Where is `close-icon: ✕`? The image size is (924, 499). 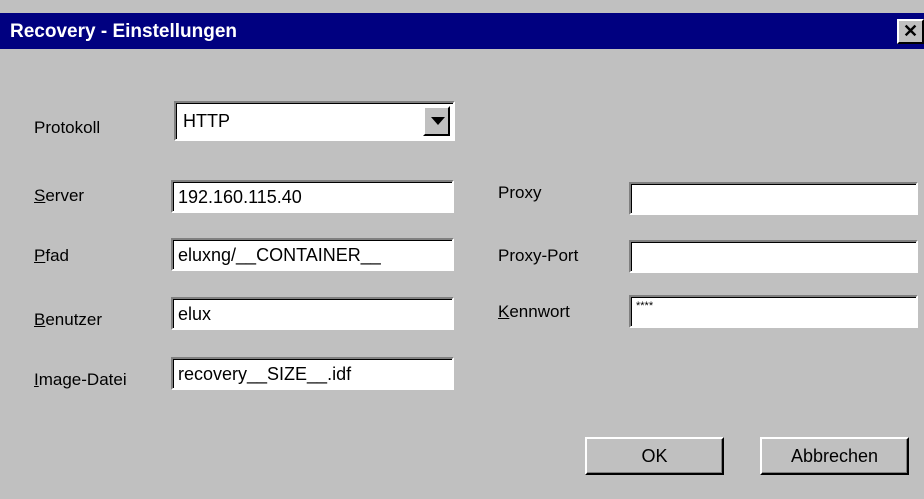
close-icon: ✕ is located at coordinates (910, 31).